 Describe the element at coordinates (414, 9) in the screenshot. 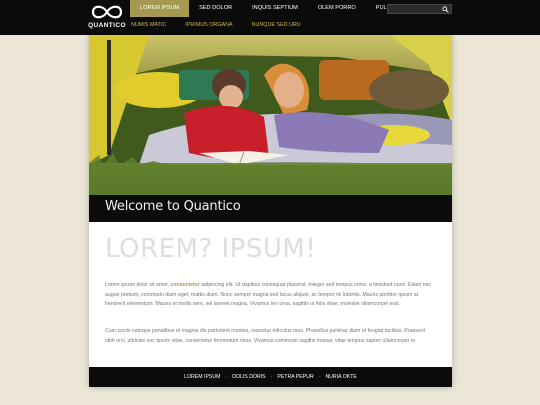

I see `search-input` at that location.